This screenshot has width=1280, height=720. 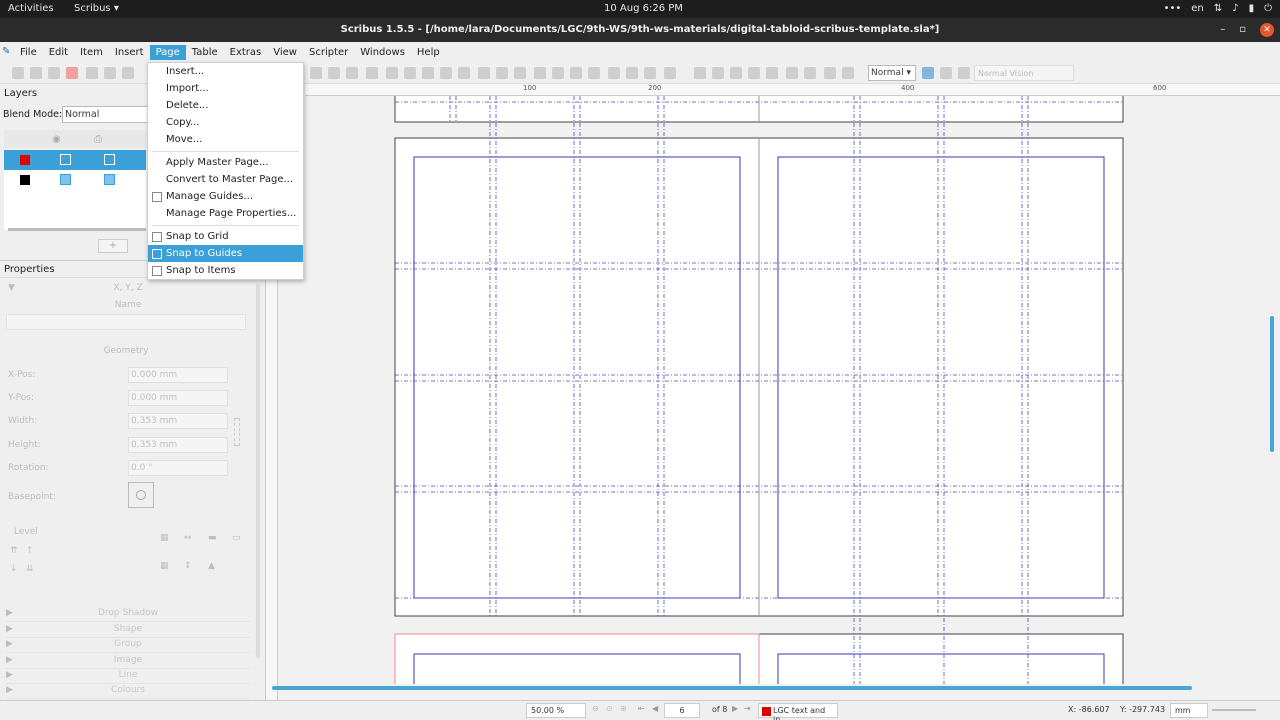 I want to click on next-page-icon: ▶, so click(x=735, y=708).